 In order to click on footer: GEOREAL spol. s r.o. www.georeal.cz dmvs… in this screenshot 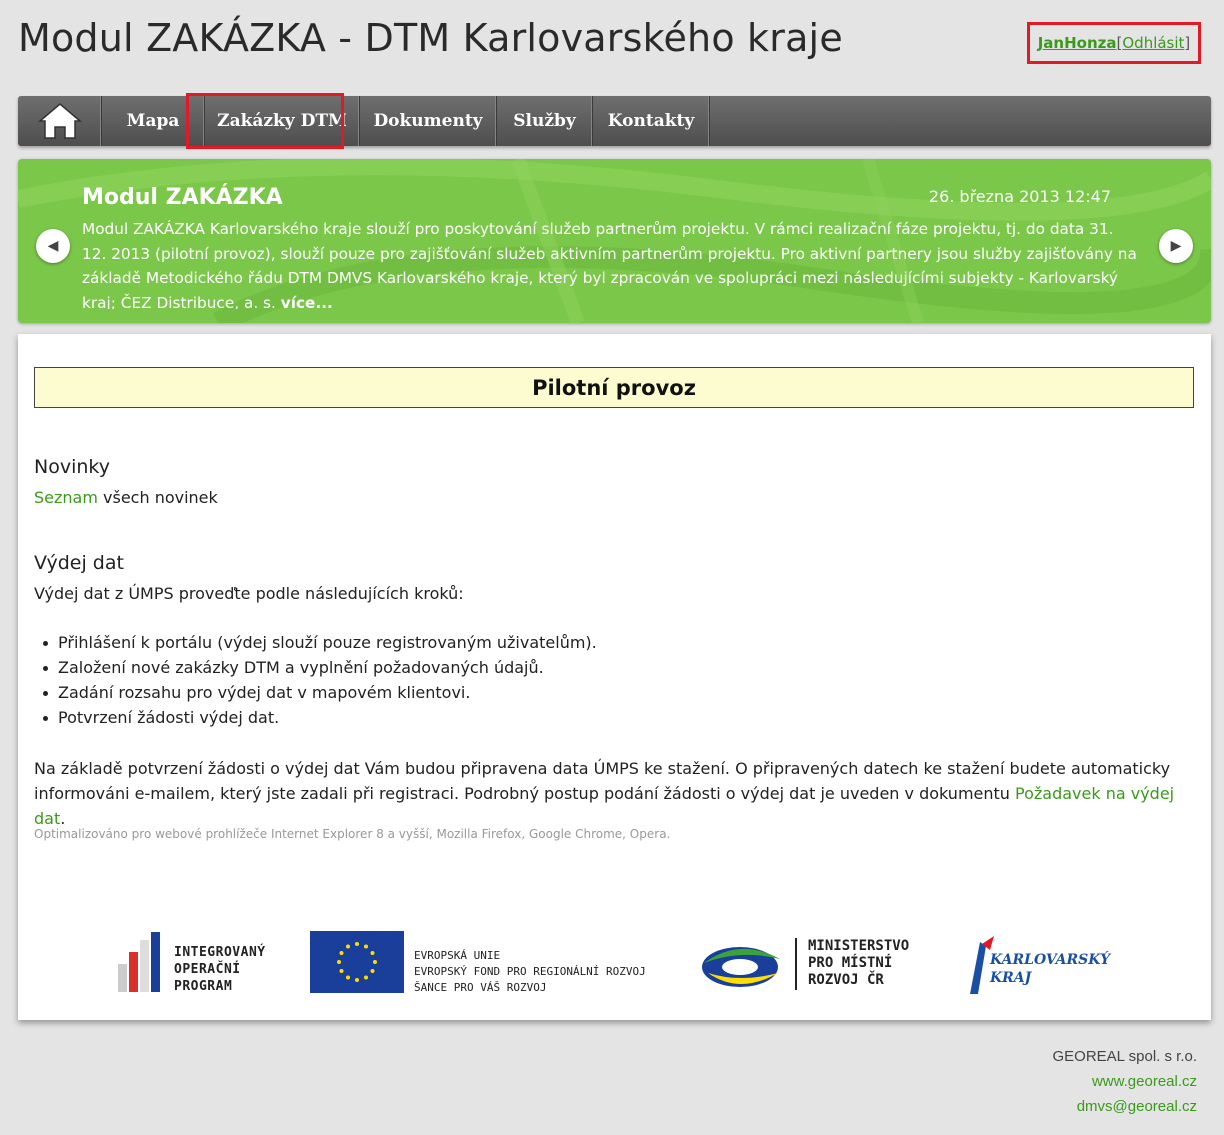, I will do `click(1125, 1081)`.